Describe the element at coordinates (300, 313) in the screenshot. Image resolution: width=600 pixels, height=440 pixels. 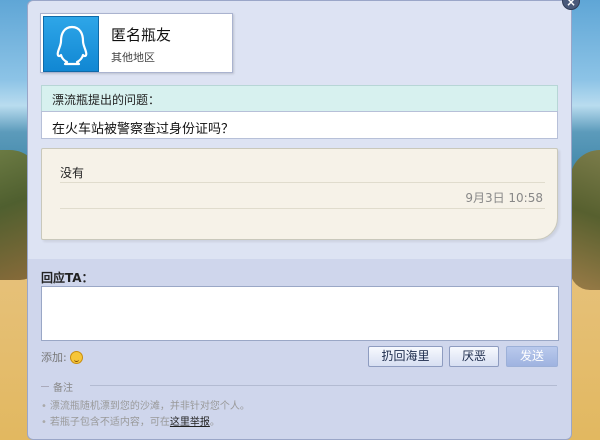
I see `reply-input` at that location.